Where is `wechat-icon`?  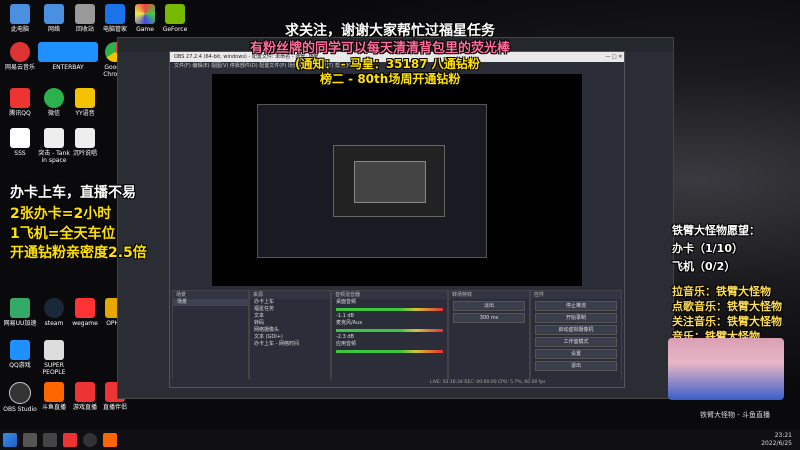
wechat-icon is located at coordinates (54, 98).